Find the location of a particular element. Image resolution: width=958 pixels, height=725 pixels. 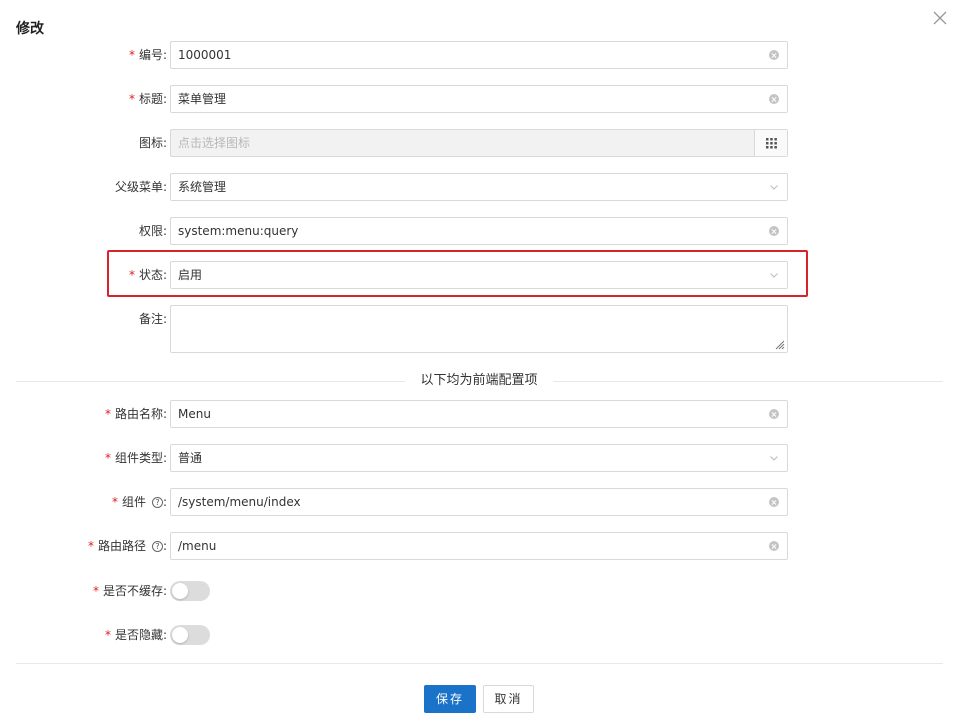

parent-menu-label: 父级菜单: is located at coordinates (140, 187).